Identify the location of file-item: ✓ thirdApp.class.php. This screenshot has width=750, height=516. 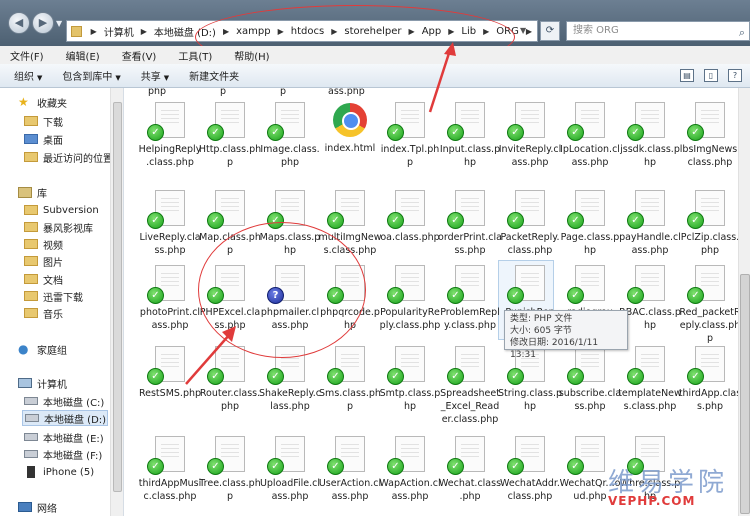
(708, 379).